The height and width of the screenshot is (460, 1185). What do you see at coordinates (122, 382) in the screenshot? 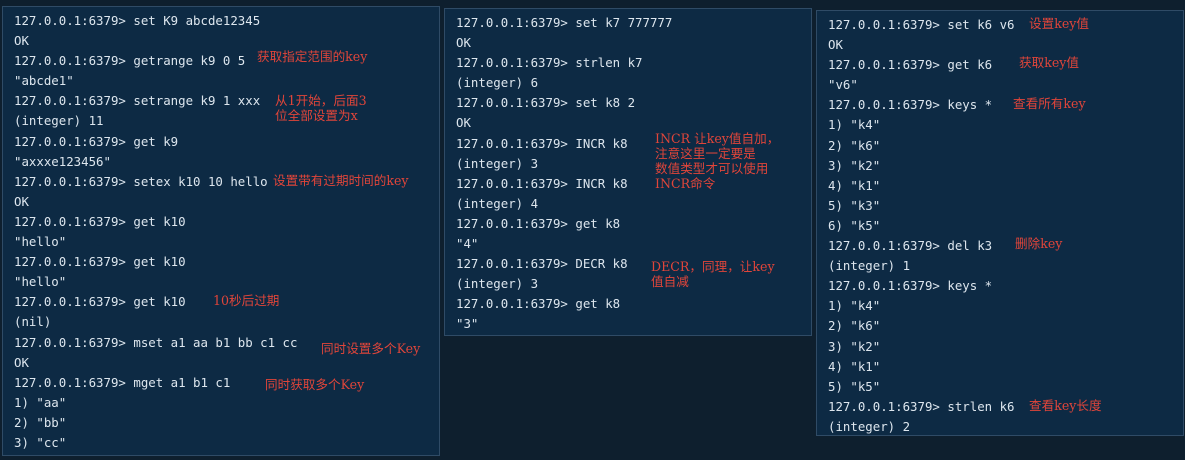
I see `terminal-line: 127.0.0.1:6379> mget a1 b1 c1` at bounding box center [122, 382].